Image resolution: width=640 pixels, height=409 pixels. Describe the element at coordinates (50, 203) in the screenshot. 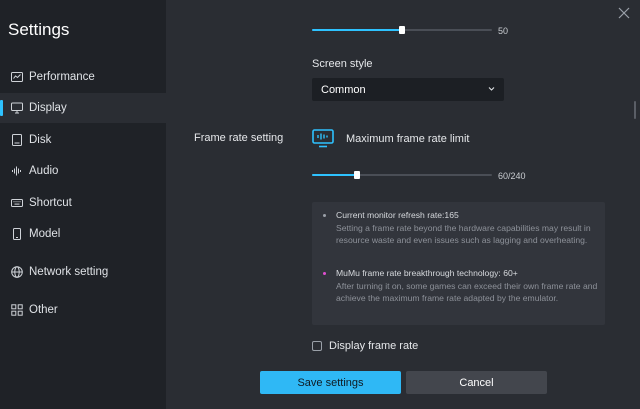

I see `sidebar-item-label: Shortcut` at that location.